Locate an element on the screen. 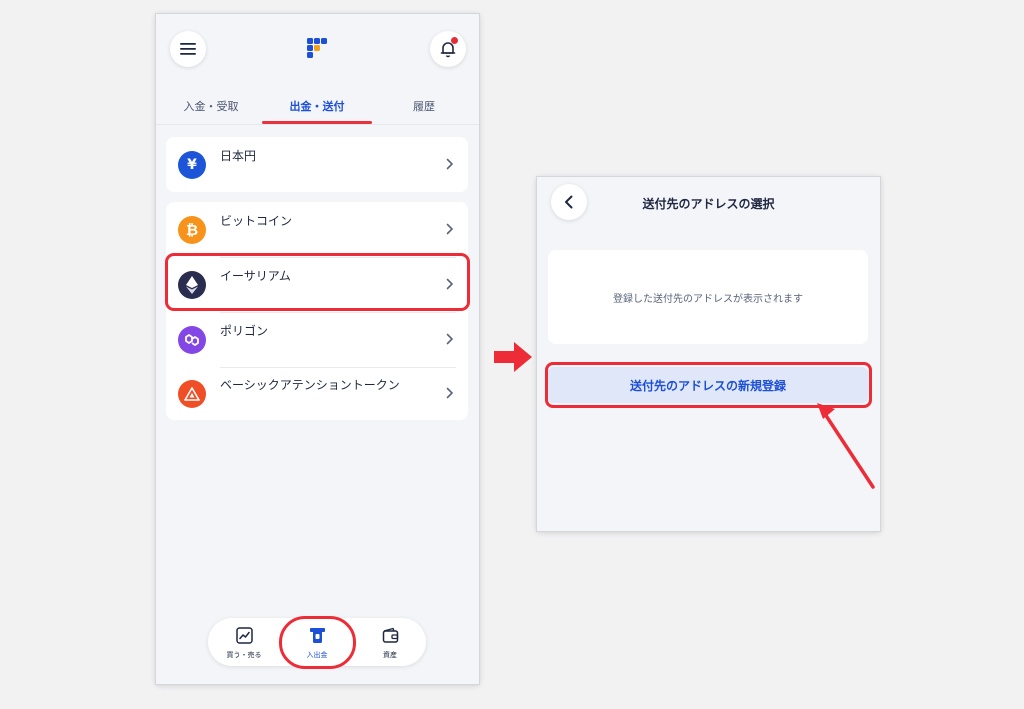  tab-deposit-receive: 入金・受取 is located at coordinates (211, 106).